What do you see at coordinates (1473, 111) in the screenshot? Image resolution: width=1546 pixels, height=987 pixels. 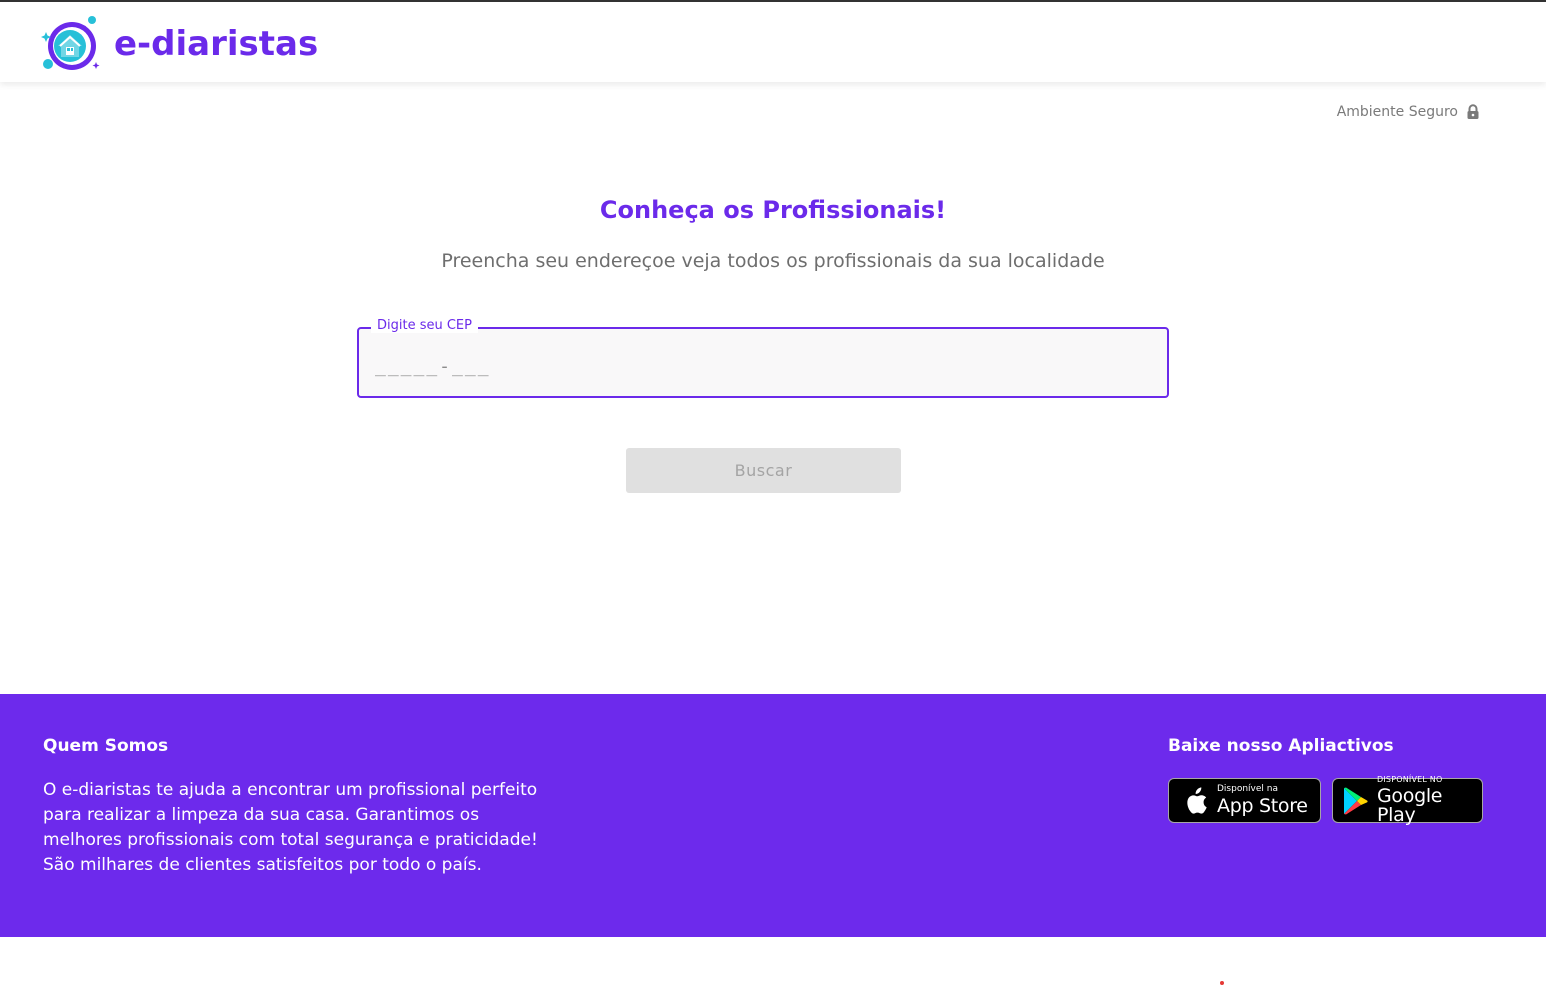 I see `lock-icon` at bounding box center [1473, 111].